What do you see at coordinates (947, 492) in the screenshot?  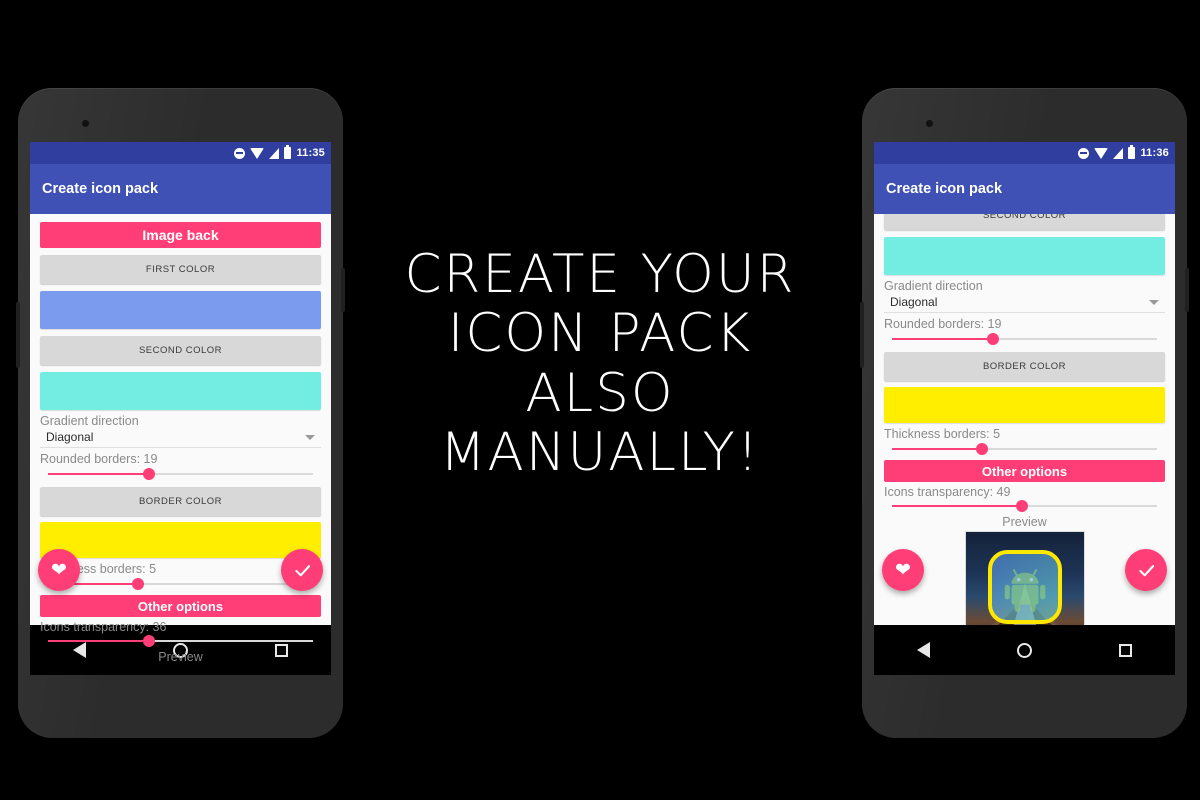 I see `icons-transparency-label: Icons transparency: 49` at bounding box center [947, 492].